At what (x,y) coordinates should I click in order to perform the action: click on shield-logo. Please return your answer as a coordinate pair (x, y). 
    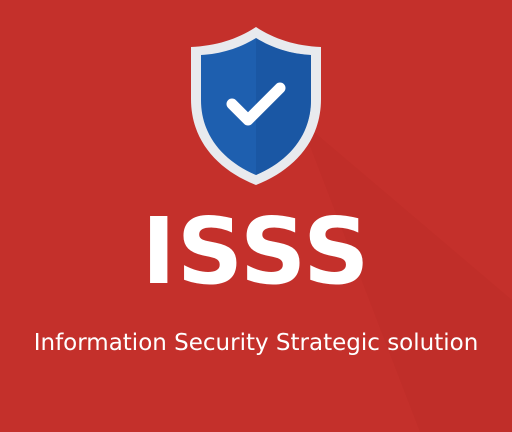
    Looking at the image, I should click on (256, 106).